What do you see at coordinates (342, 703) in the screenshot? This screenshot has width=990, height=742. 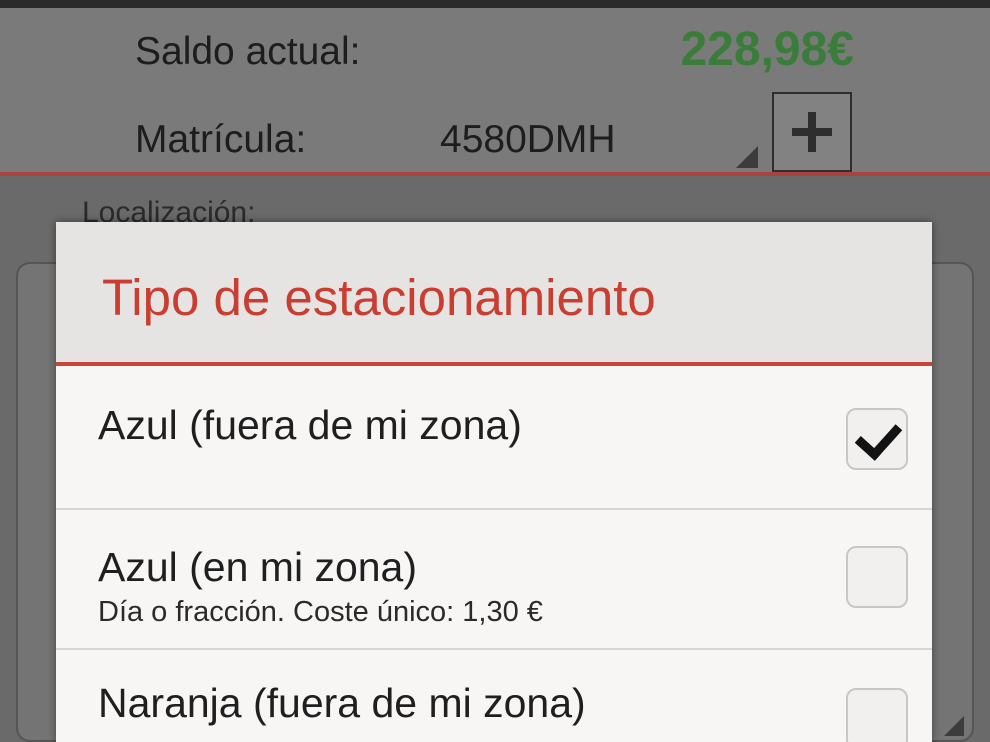 I see `option-label: Naranja (fuera de mi zona)` at bounding box center [342, 703].